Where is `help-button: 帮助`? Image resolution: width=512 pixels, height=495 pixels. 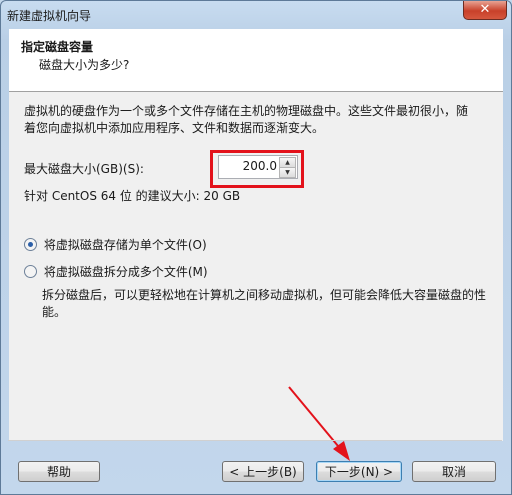 help-button: 帮助 is located at coordinates (59, 471).